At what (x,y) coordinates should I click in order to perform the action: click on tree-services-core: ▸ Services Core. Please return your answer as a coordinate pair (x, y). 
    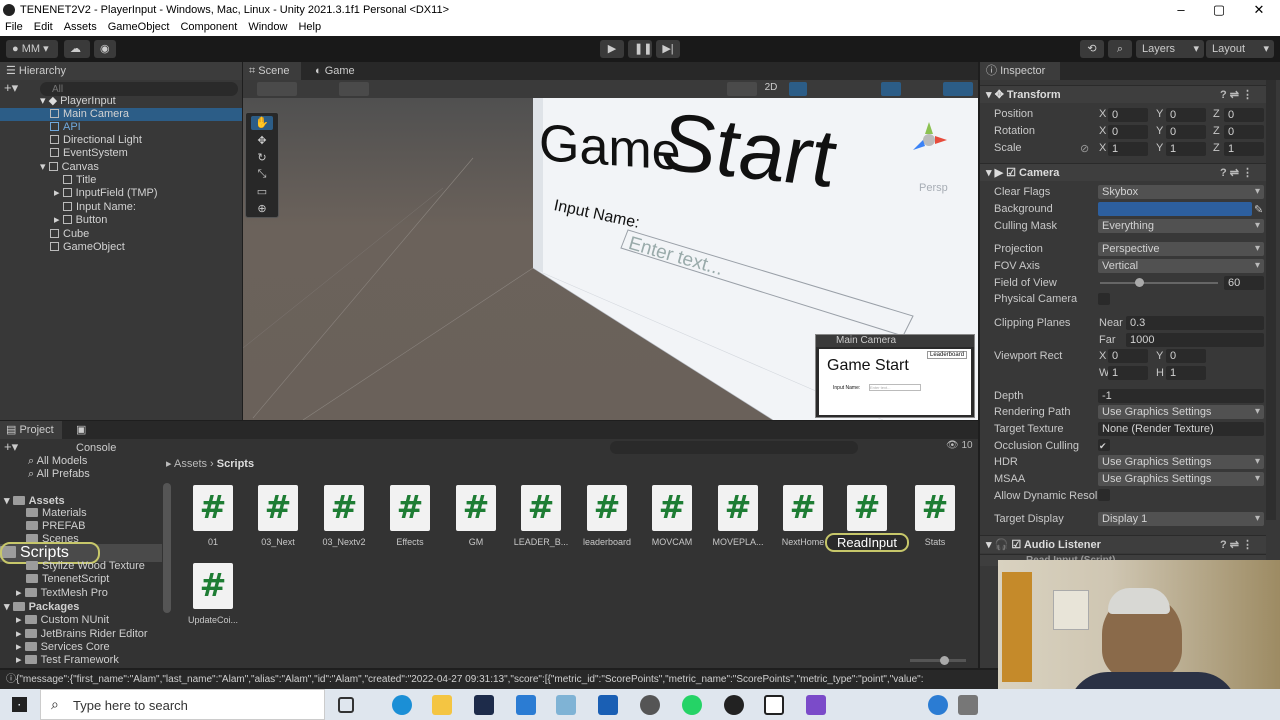
    Looking at the image, I should click on (63, 646).